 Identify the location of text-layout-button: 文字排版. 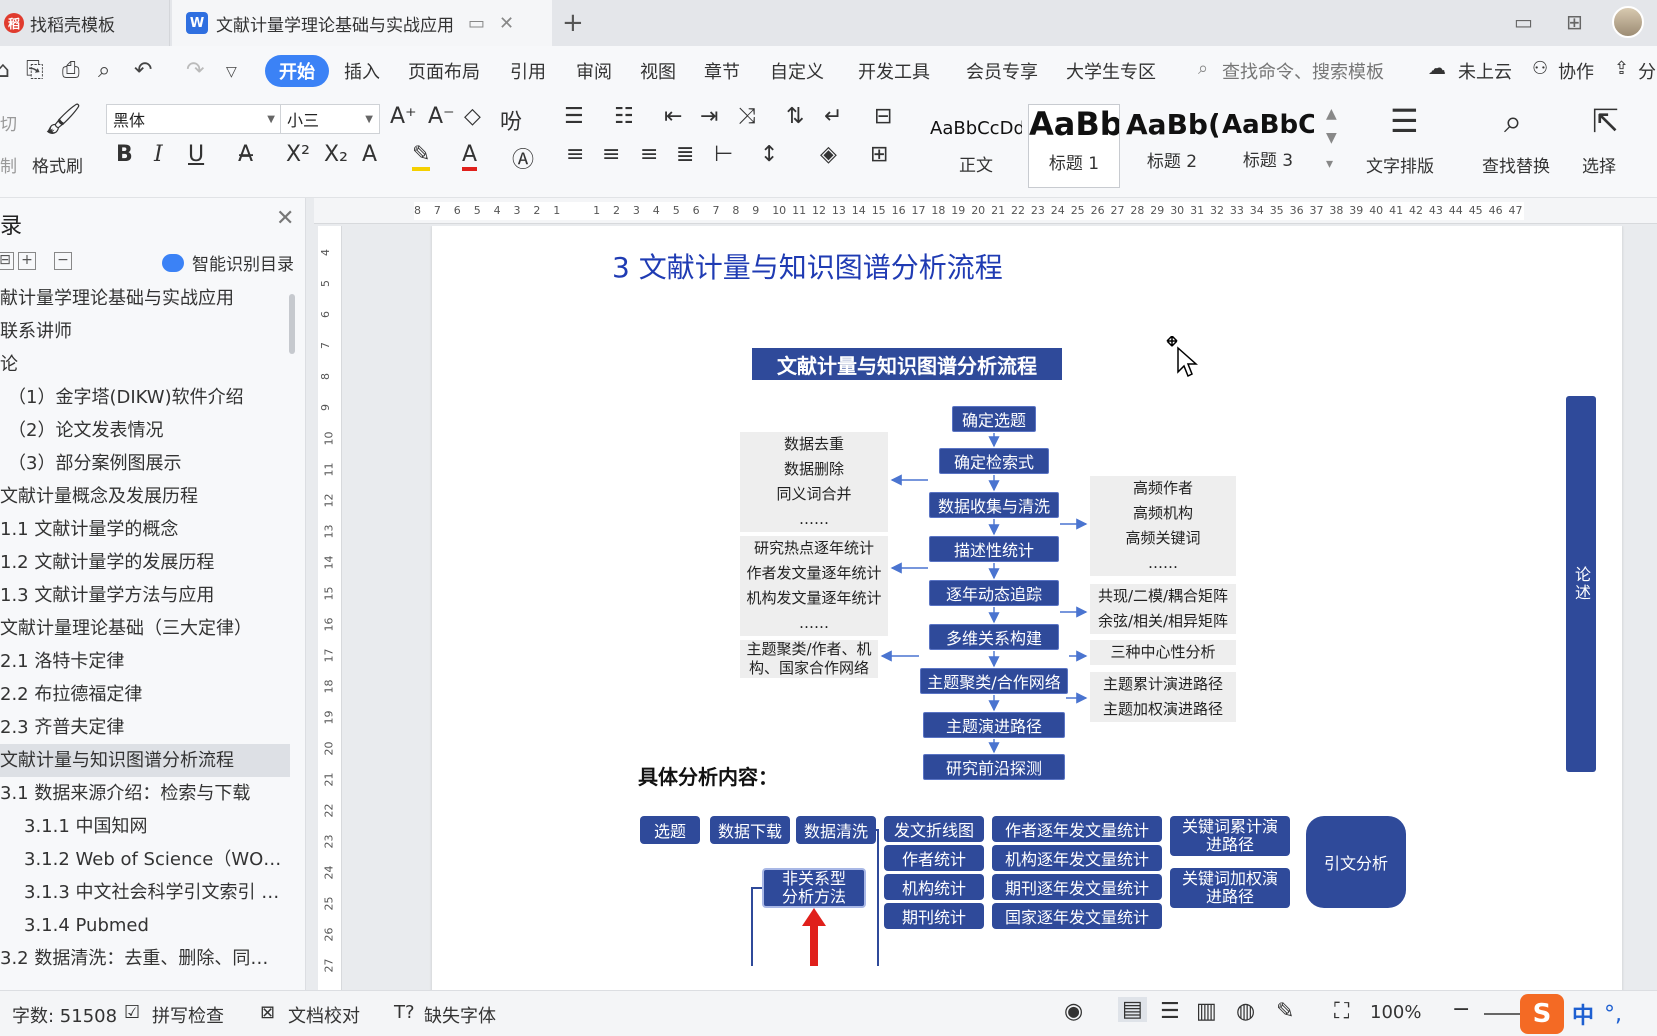
(1400, 164).